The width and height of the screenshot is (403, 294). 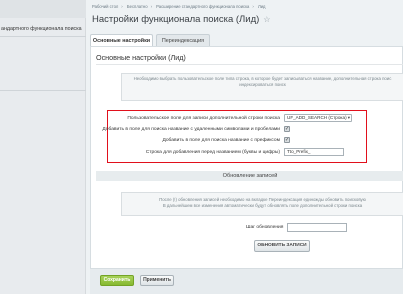 I want to click on save-button: Сохранить, so click(x=117, y=280).